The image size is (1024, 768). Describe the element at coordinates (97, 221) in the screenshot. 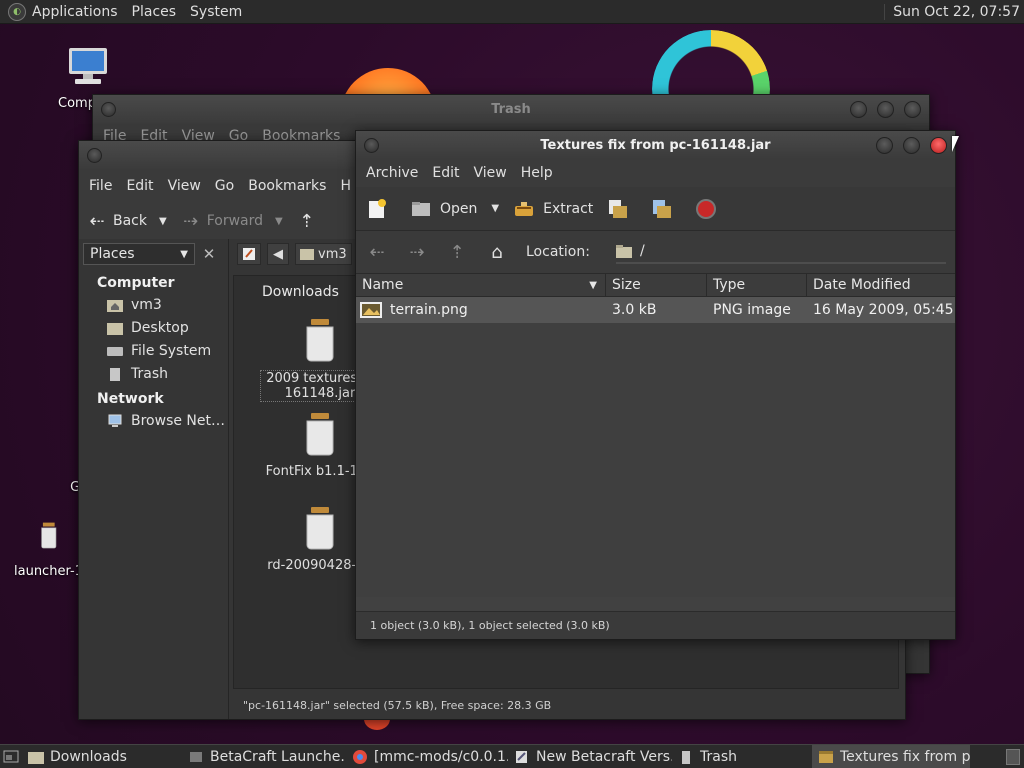

I see `arrow-left-icon: ⇠` at that location.